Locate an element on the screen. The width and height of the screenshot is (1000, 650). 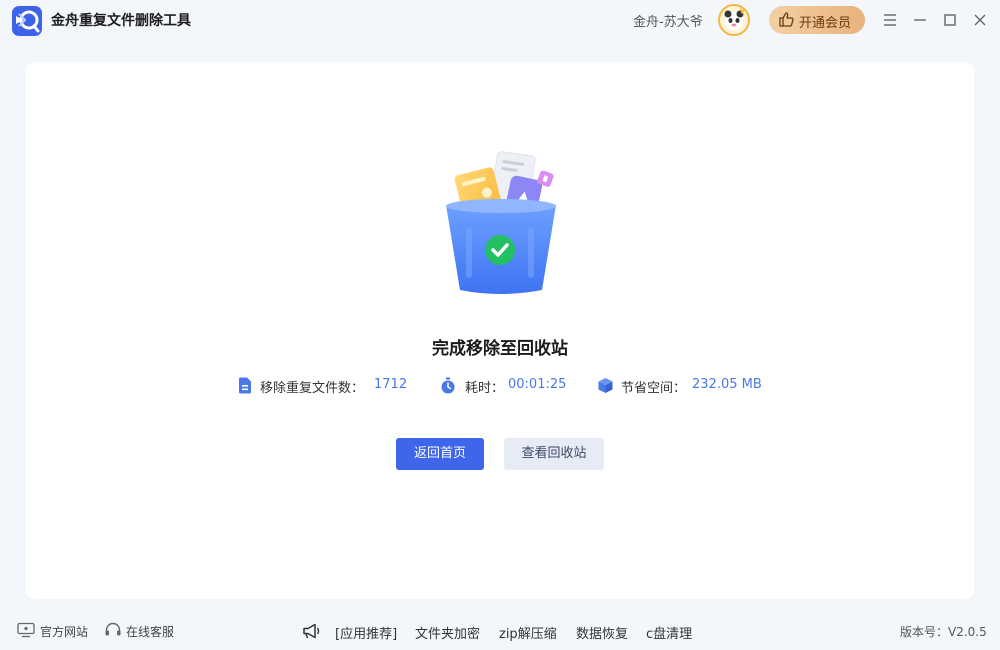
menu-icon is located at coordinates (890, 20).